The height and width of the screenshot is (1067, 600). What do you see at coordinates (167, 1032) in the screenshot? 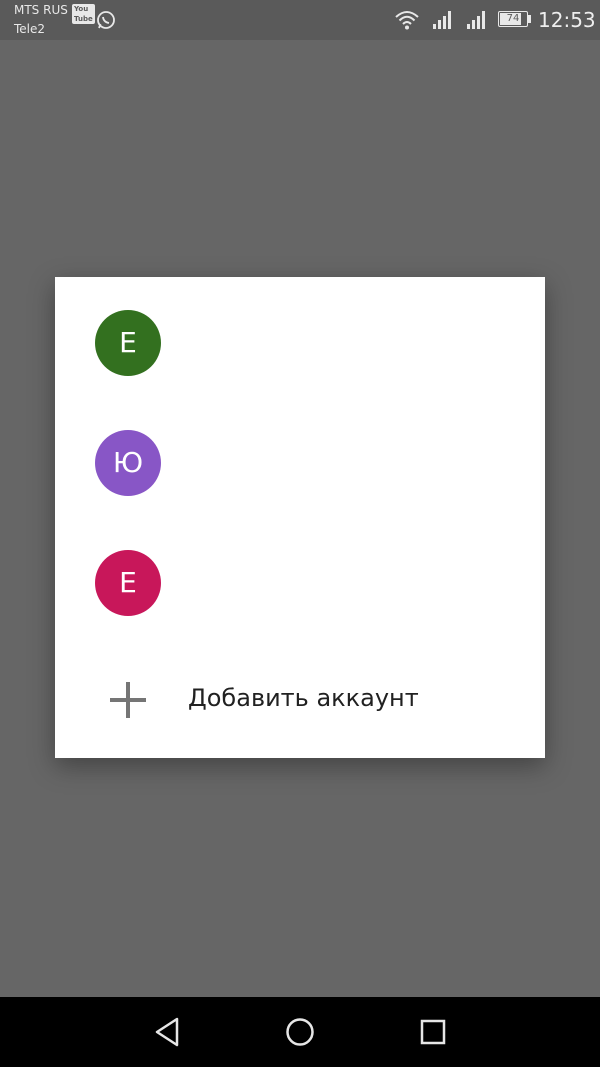
I see `back-icon` at bounding box center [167, 1032].